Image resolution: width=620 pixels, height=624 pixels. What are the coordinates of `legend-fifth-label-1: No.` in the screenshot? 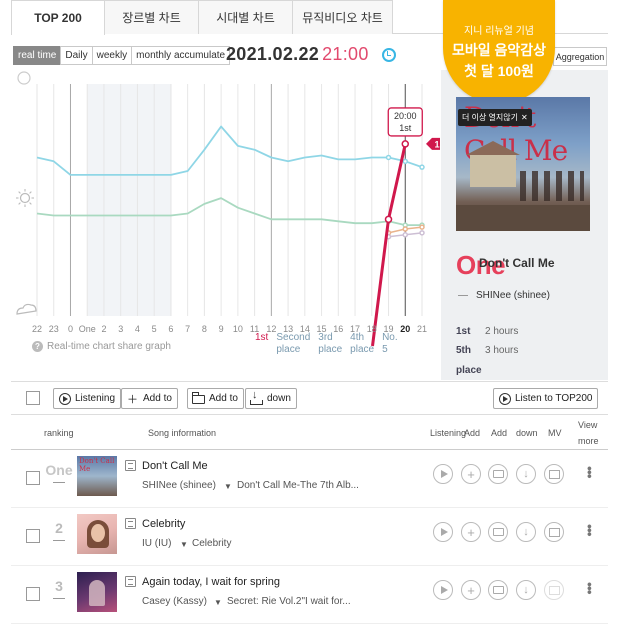 It's located at (390, 337).